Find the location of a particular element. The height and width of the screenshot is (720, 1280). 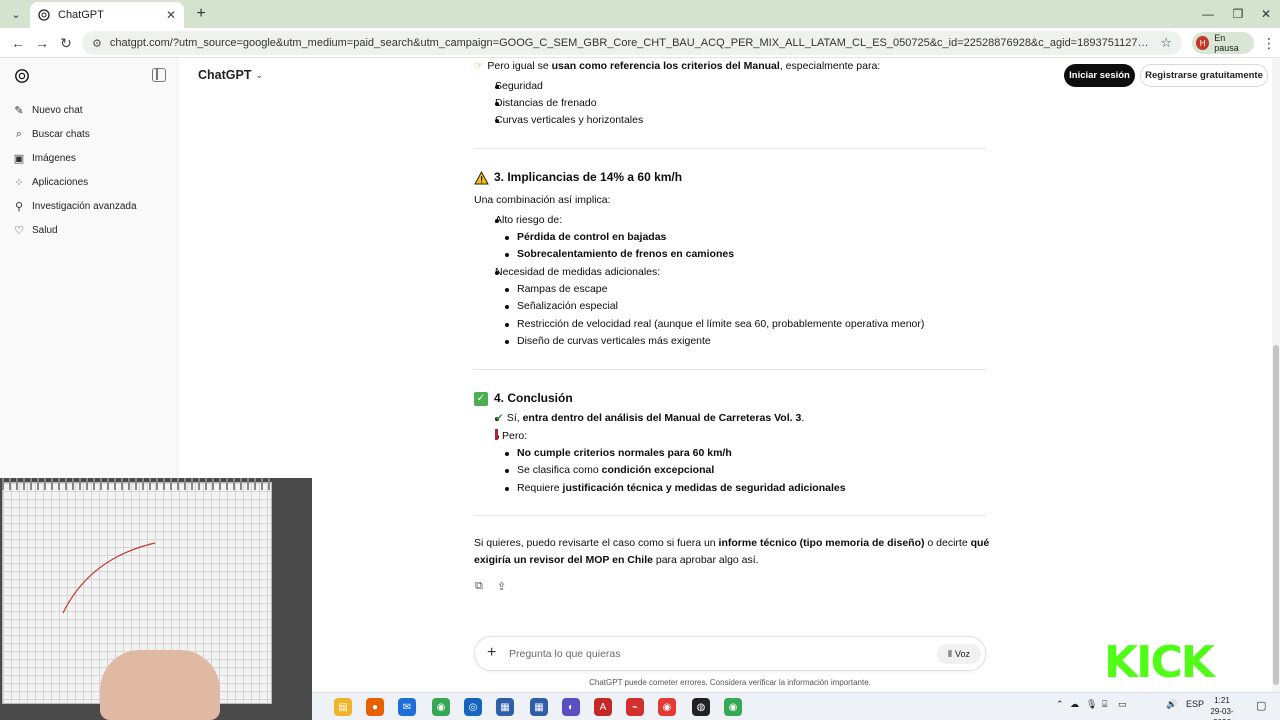

cloud-icon: ☁ is located at coordinates (1074, 704).